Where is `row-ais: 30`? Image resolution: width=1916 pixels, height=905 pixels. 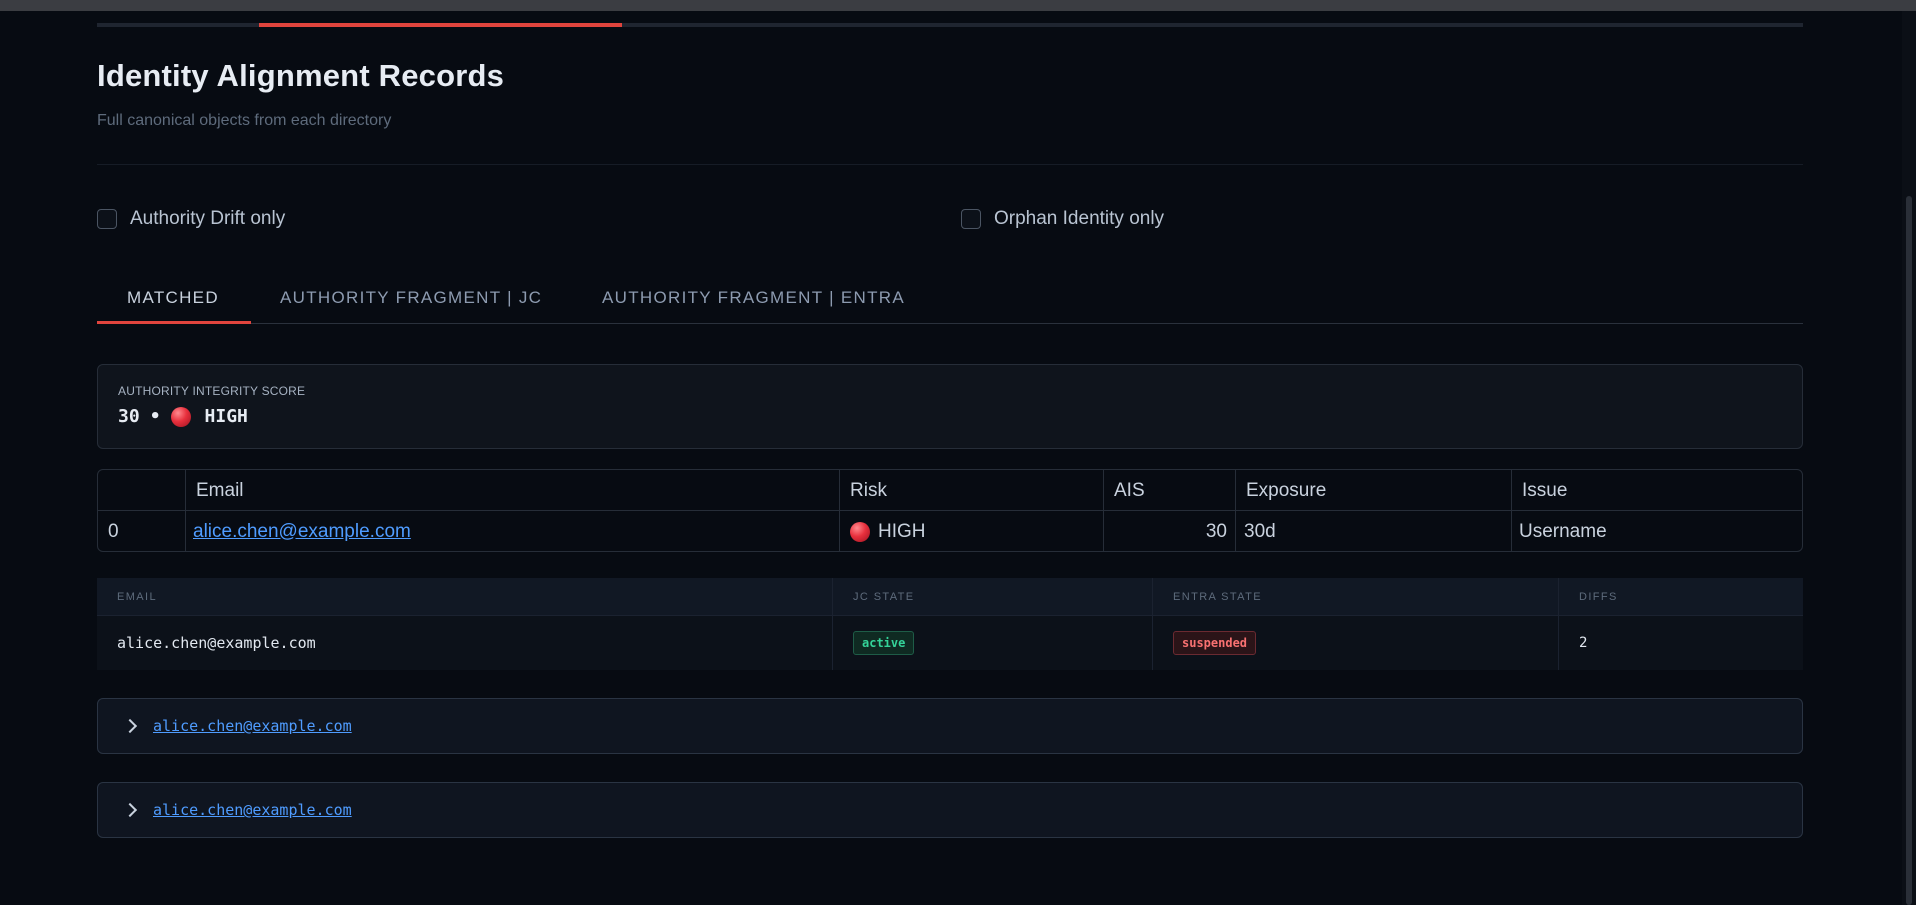 row-ais: 30 is located at coordinates (1170, 531).